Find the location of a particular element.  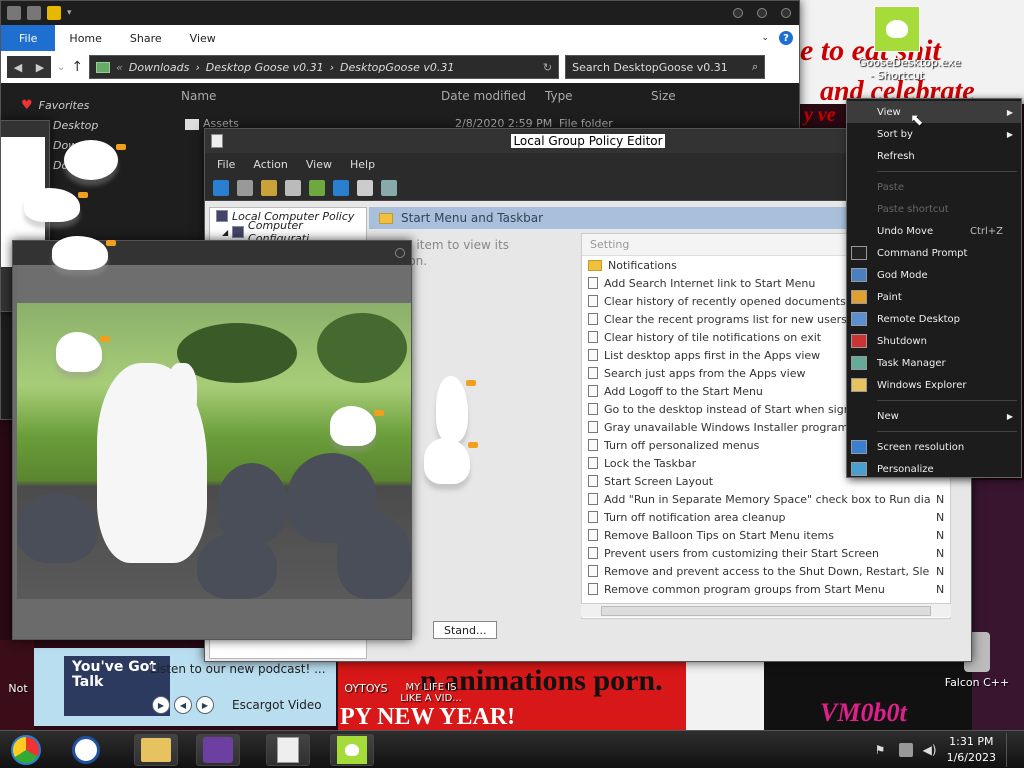

show-desktop-button is located at coordinates (1011, 750).